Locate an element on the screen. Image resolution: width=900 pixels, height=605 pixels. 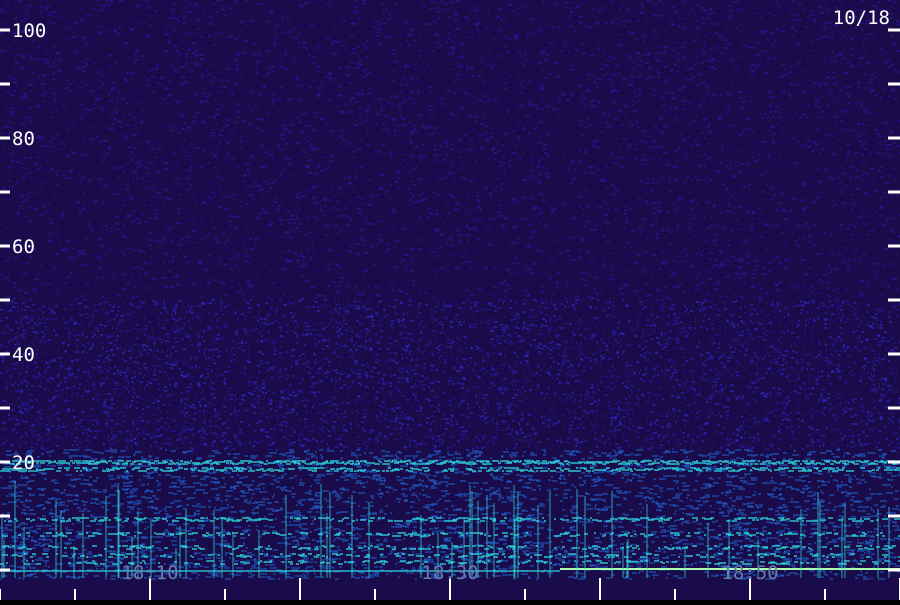
x-tick-label: 18:10 is located at coordinates (149, 573).